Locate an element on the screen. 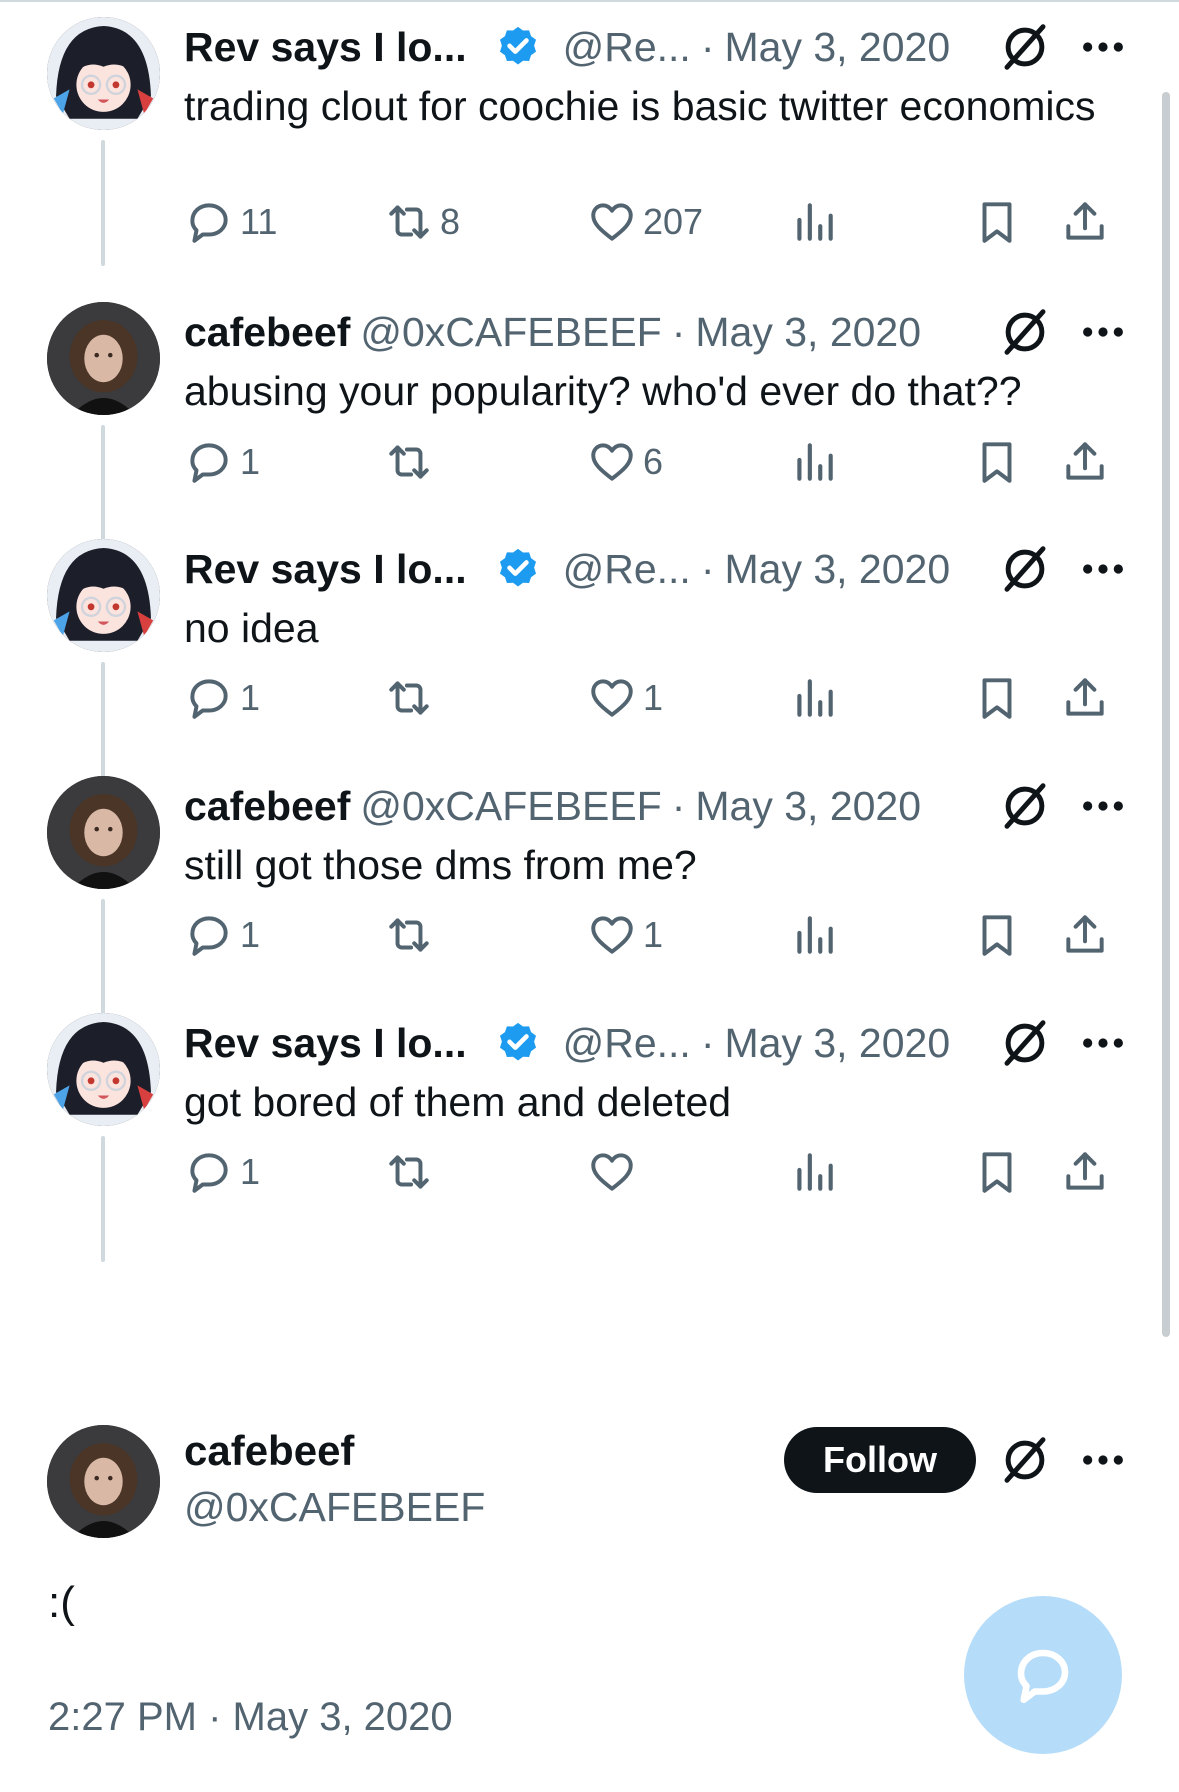  follow-button: Follow is located at coordinates (880, 1460).